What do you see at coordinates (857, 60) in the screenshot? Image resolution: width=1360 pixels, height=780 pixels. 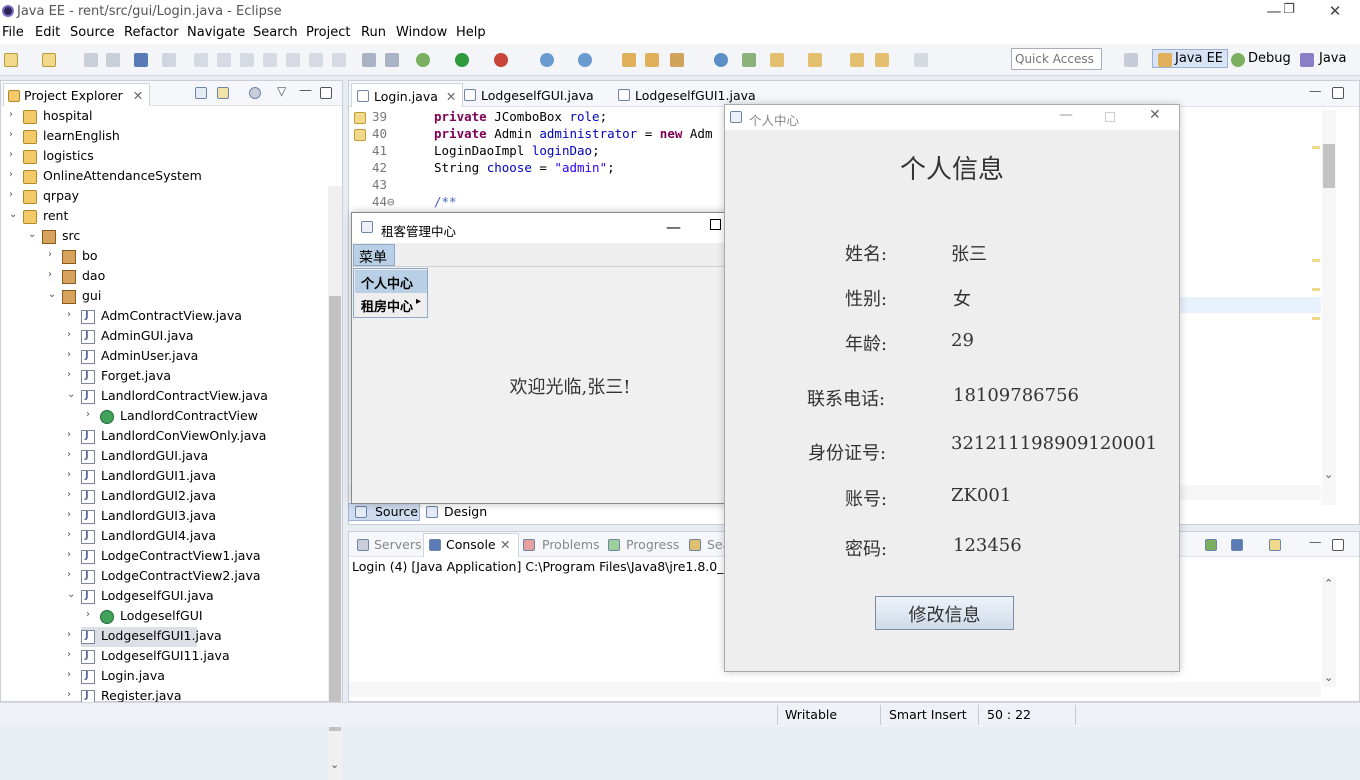 I see `back-icon` at bounding box center [857, 60].